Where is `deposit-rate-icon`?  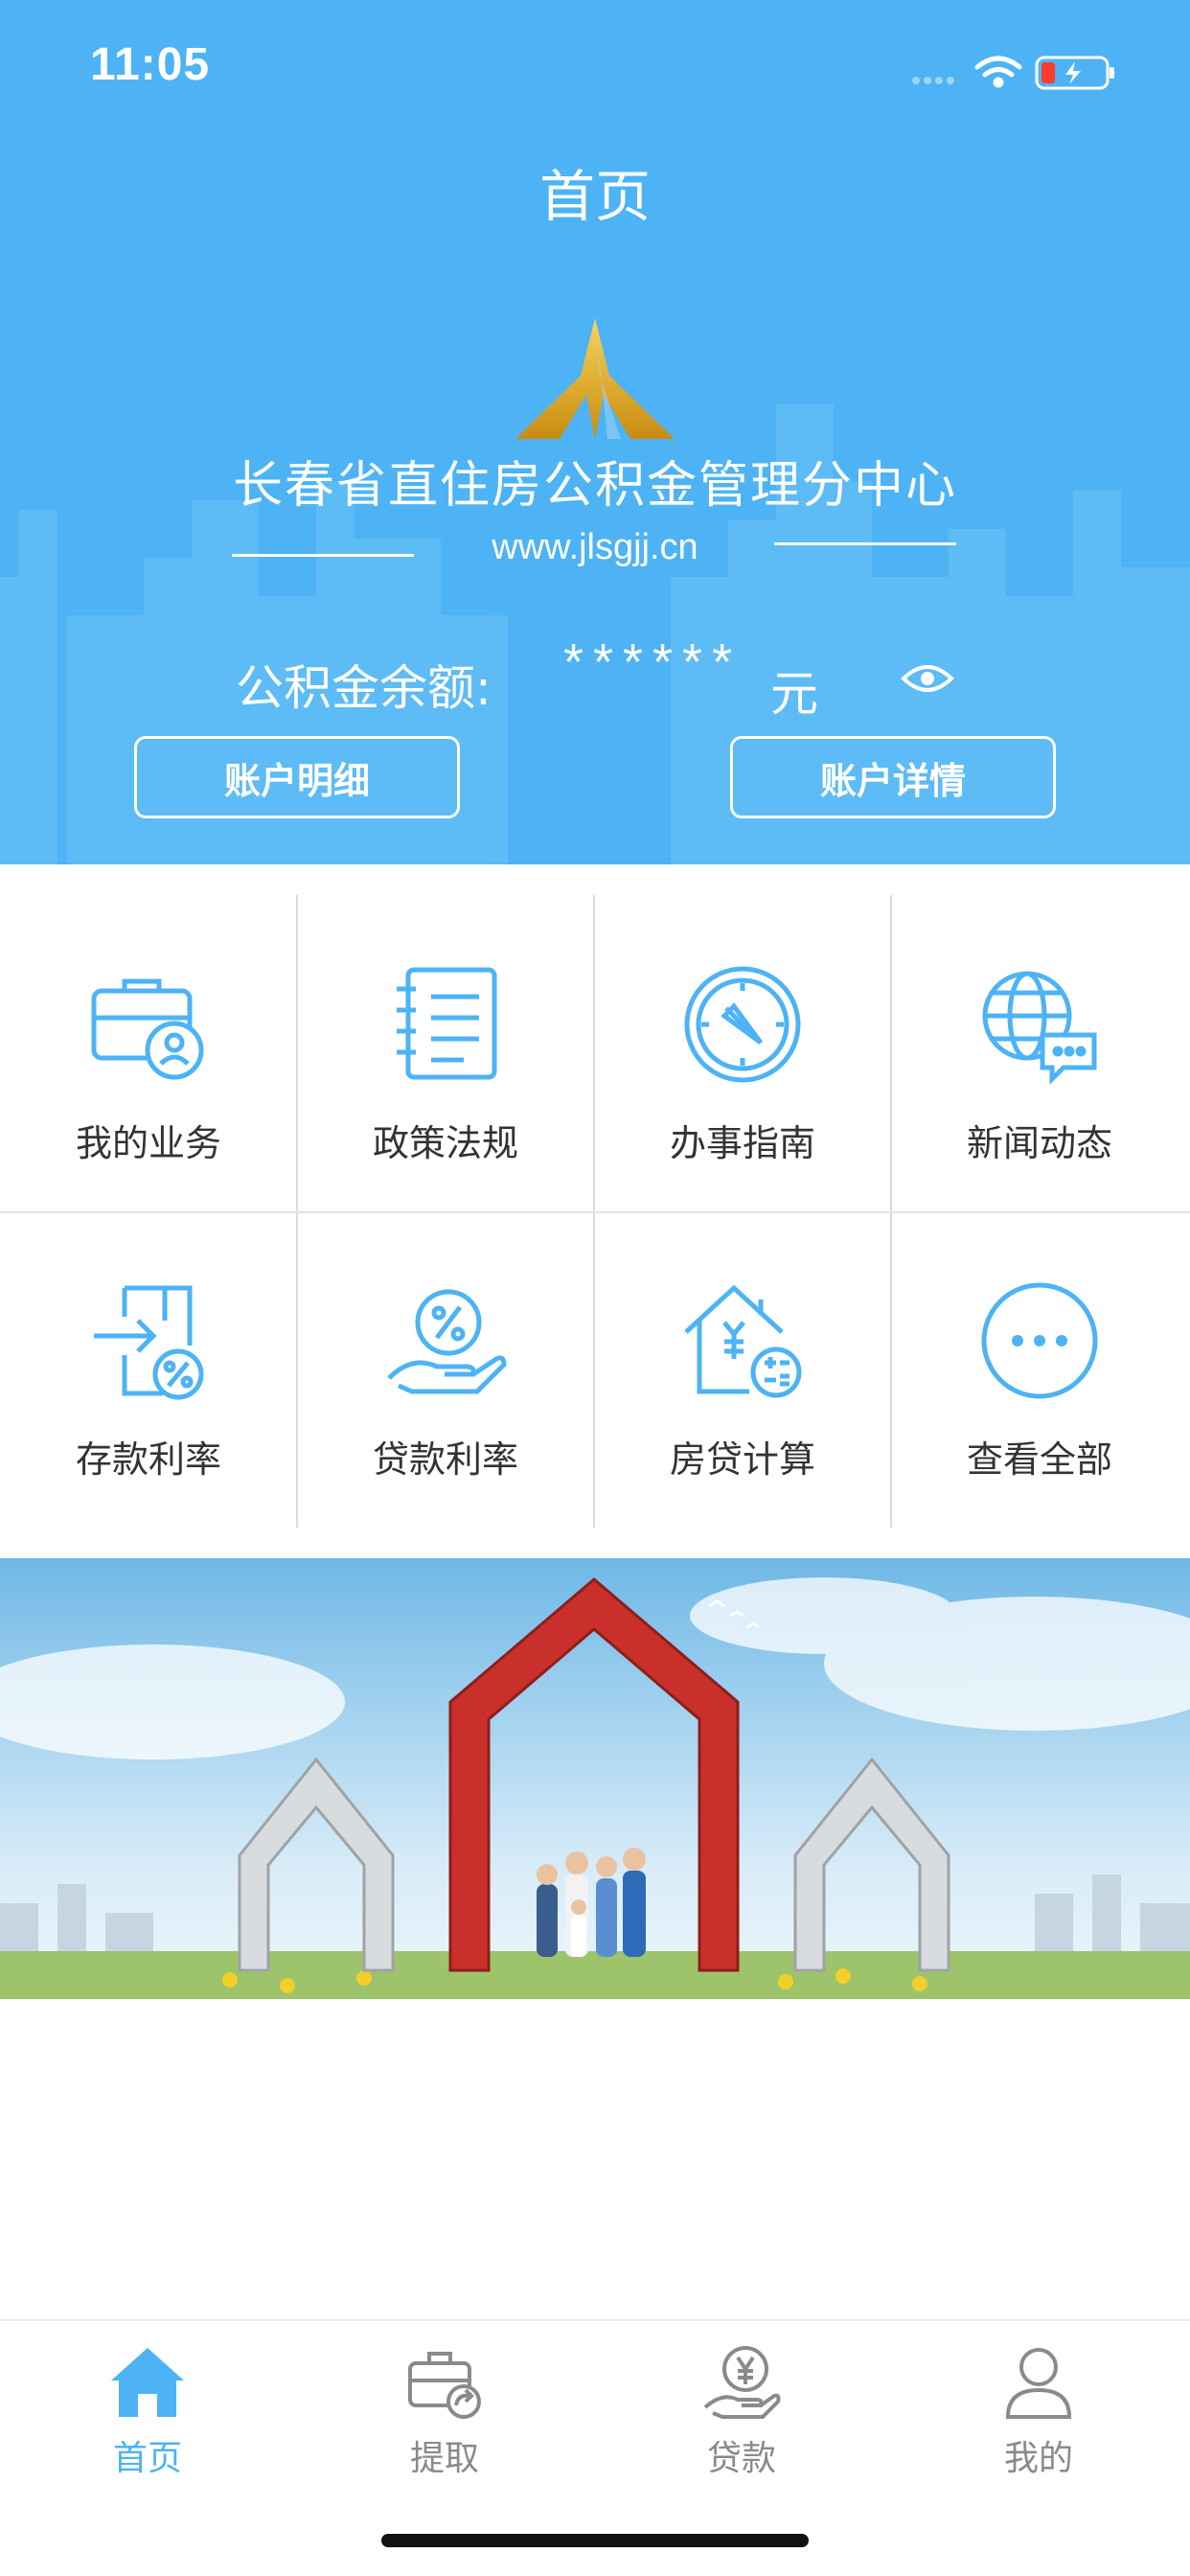 deposit-rate-icon is located at coordinates (149, 1342).